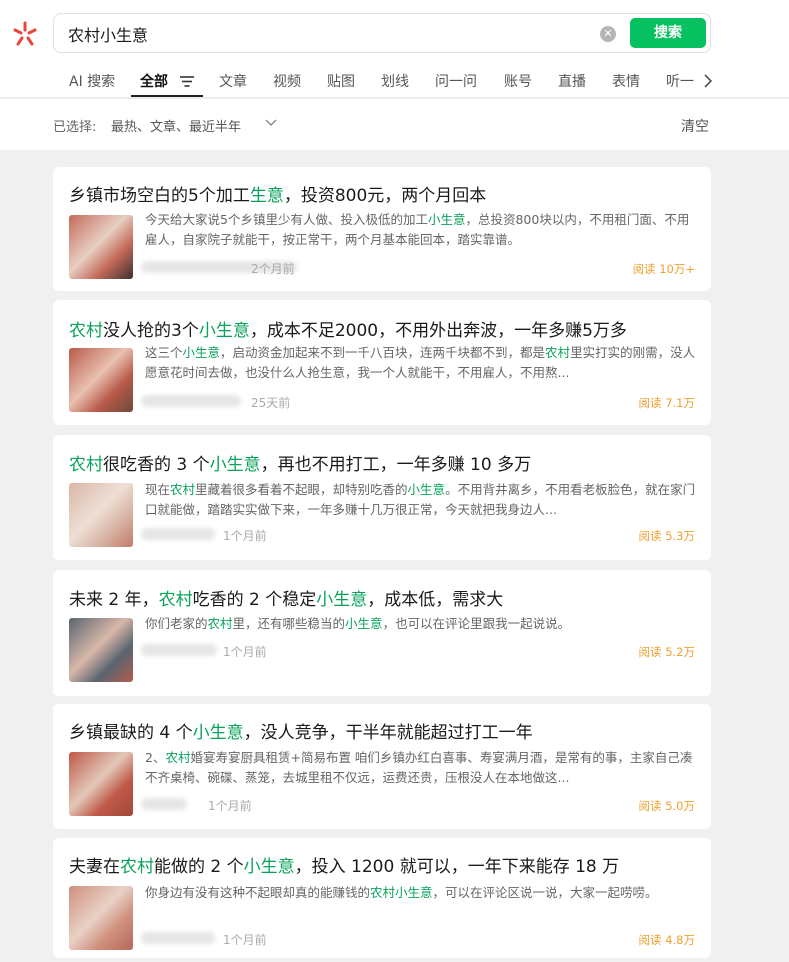  I want to click on tab-ask: 问一问, so click(456, 81).